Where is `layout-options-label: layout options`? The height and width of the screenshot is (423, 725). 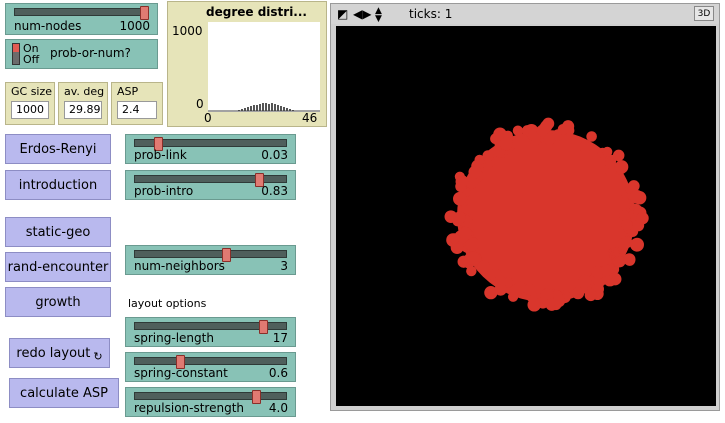 layout-options-label: layout options is located at coordinates (167, 303).